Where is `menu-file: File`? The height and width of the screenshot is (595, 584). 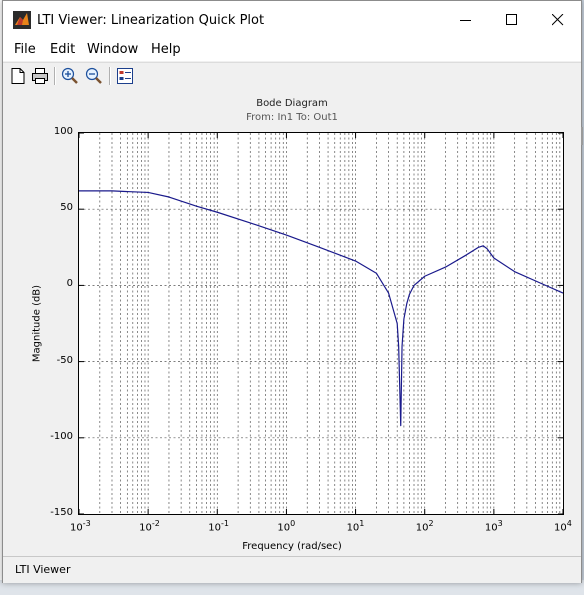 menu-file: File is located at coordinates (25, 49).